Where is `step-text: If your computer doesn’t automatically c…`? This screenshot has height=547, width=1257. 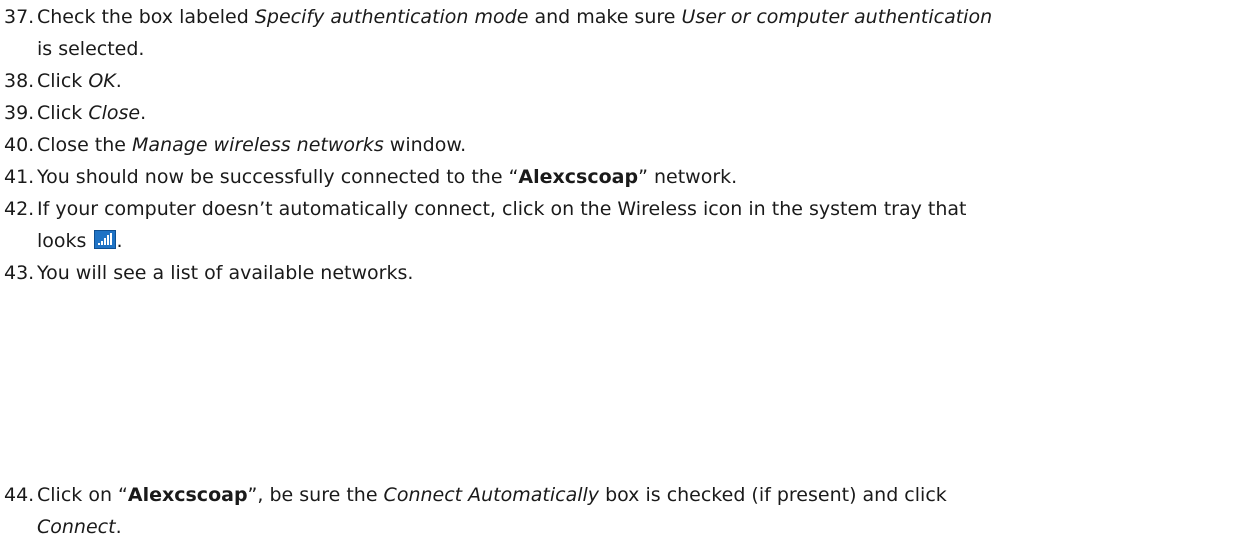 step-text: If your computer doesn’t automatically c… is located at coordinates (502, 209).